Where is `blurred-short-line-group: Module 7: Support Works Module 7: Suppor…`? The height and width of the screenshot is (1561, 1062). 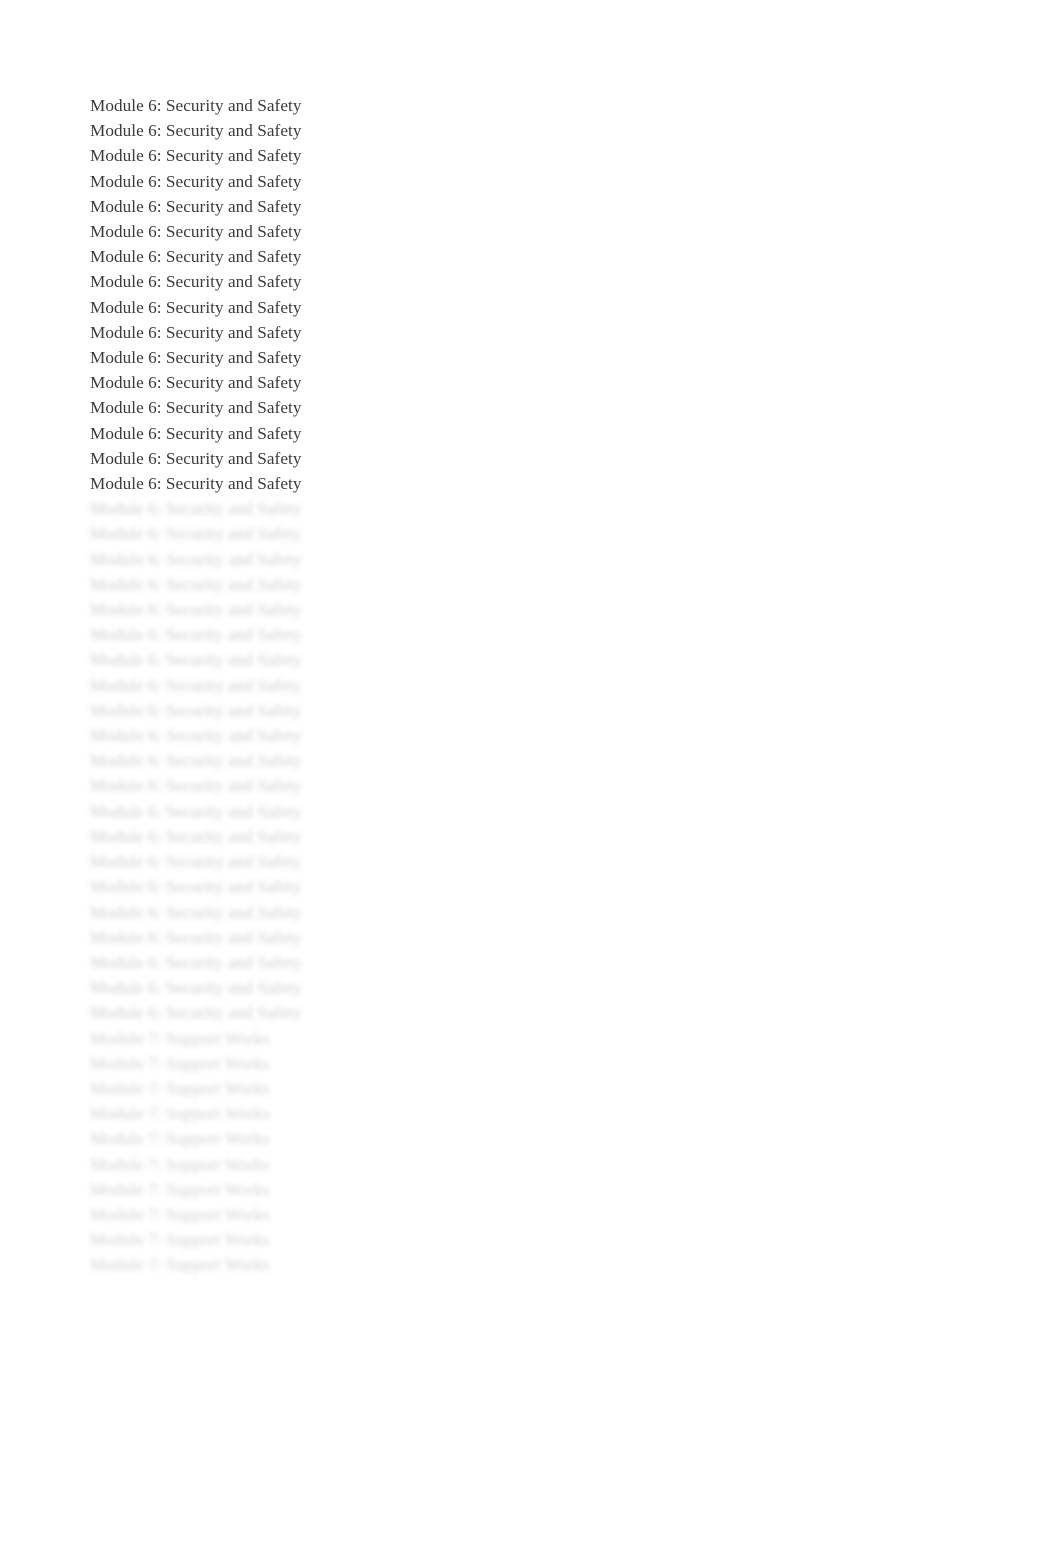 blurred-short-line-group: Module 7: Support Works Module 7: Suppor… is located at coordinates (370, 1152).